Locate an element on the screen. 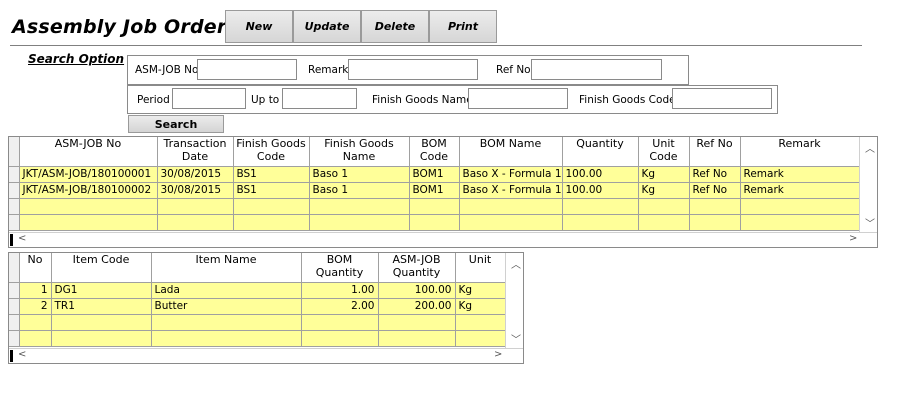  cell-asm-job-no: JKT/ASM-JOB/180100002 is located at coordinates (88, 190).